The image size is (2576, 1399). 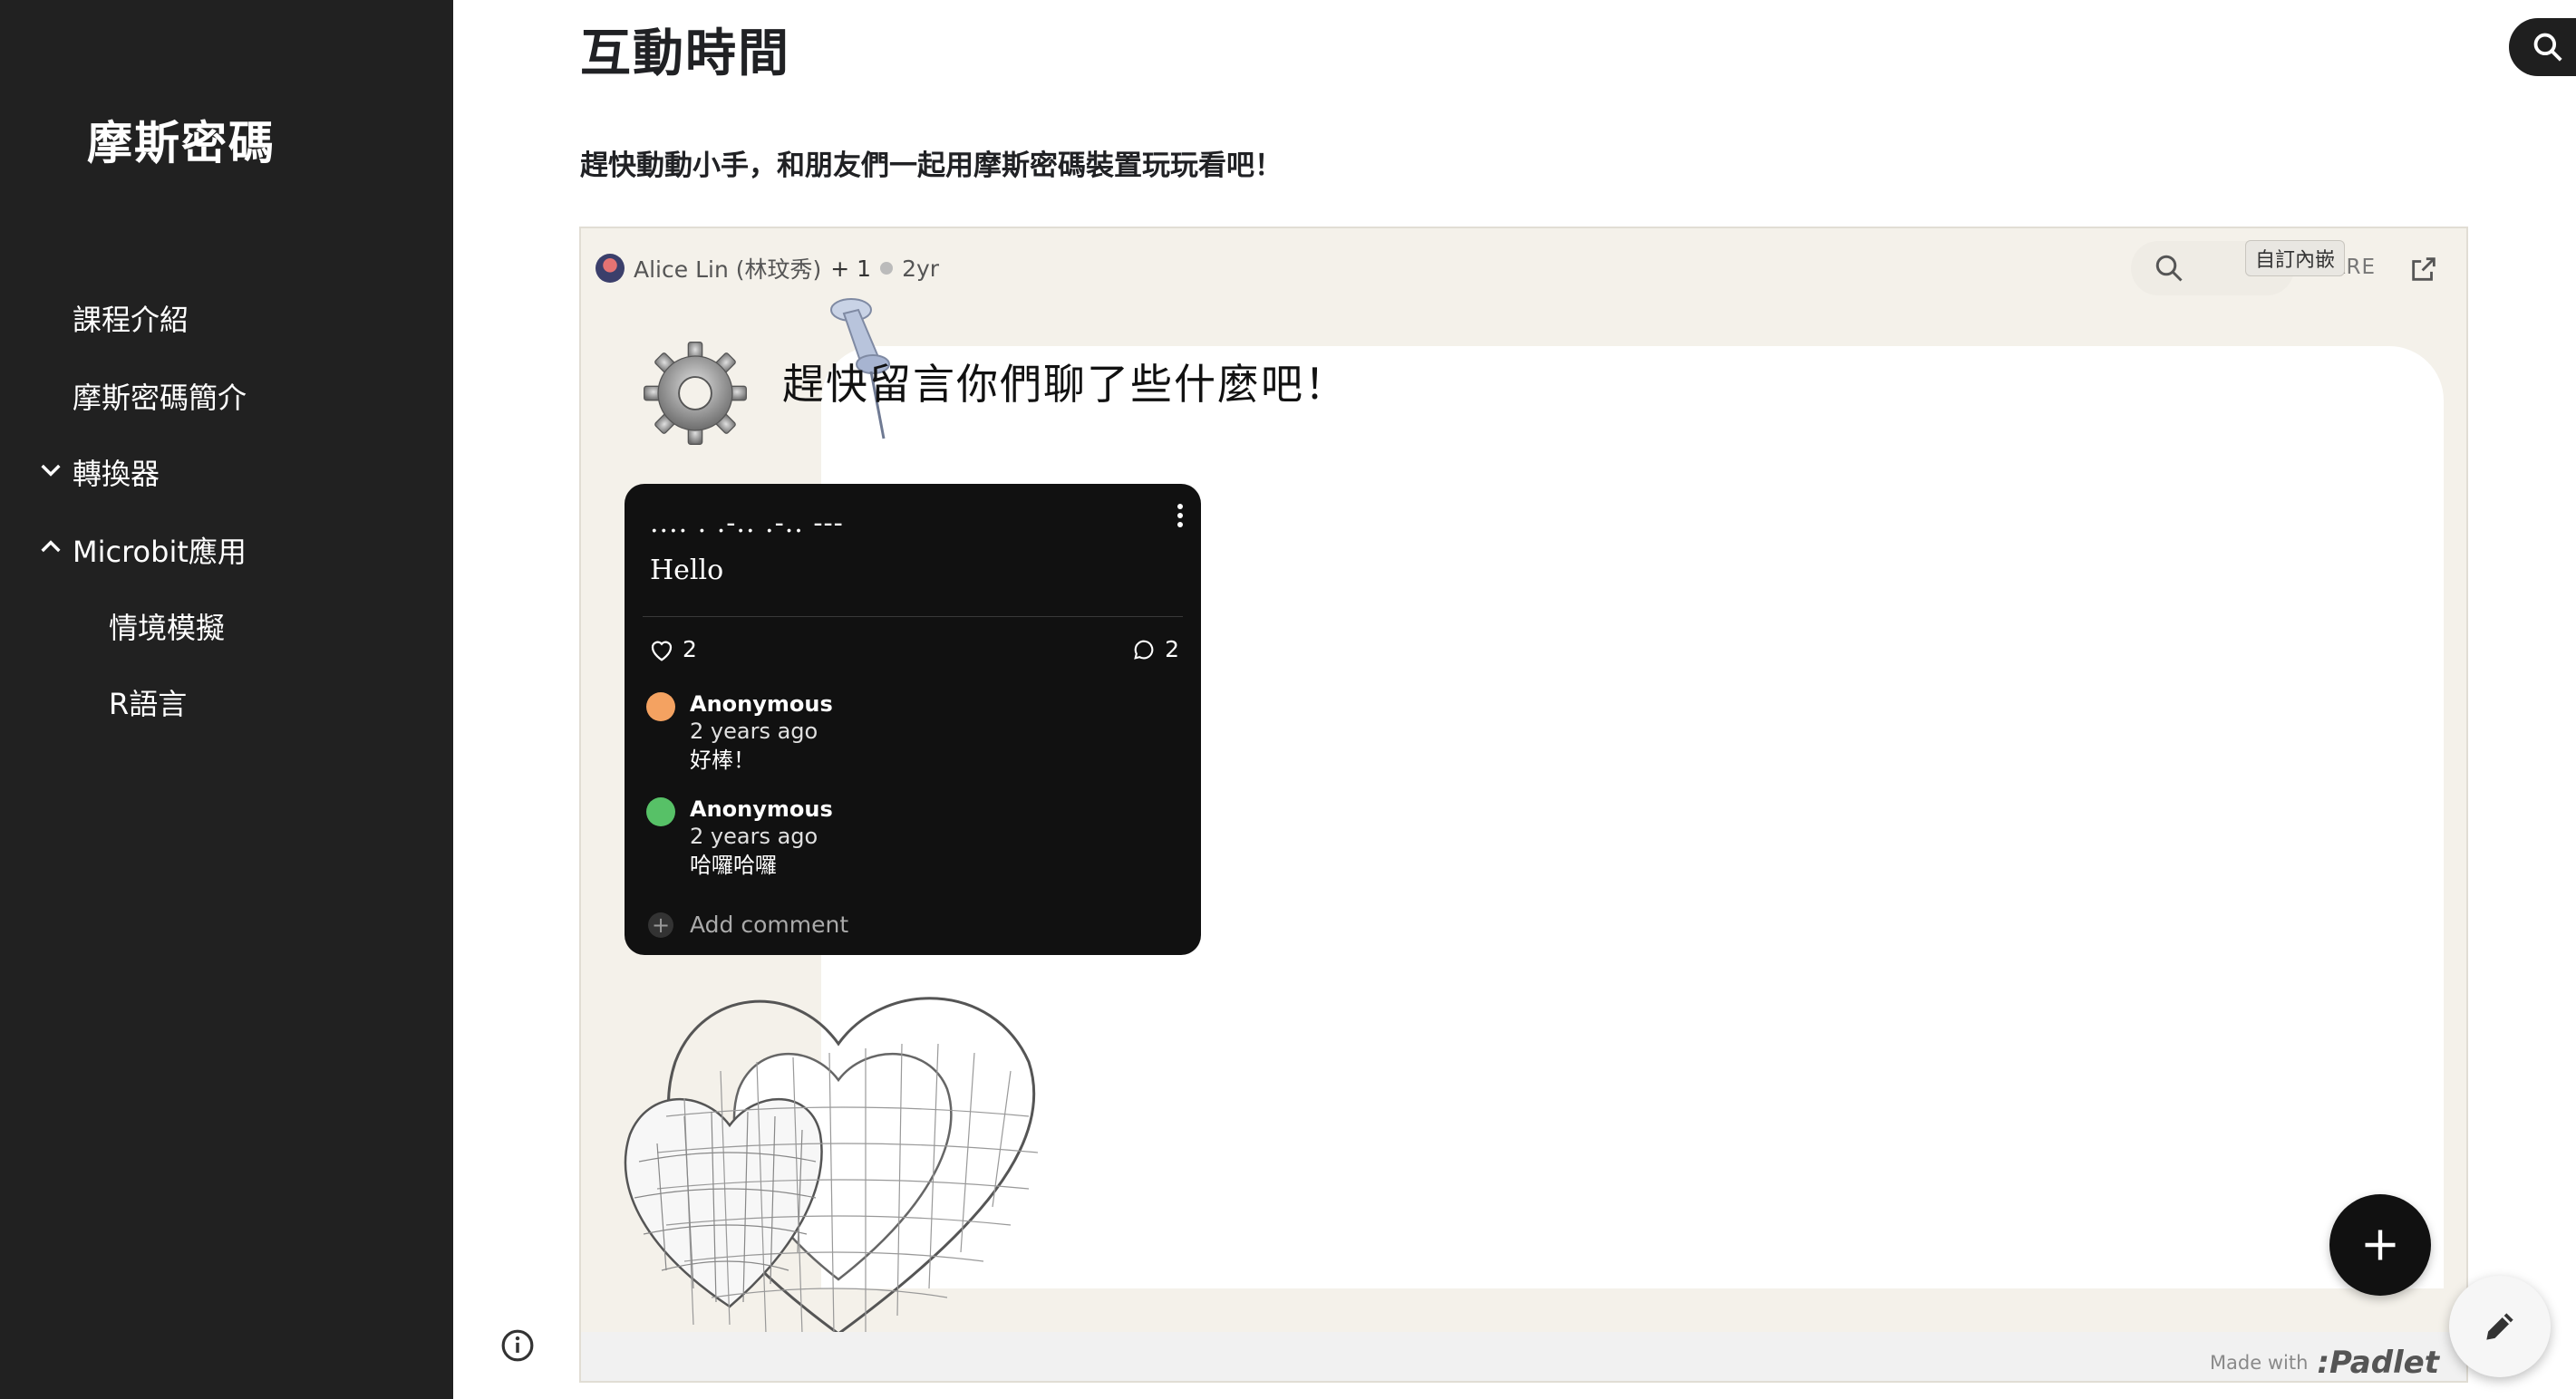 I want to click on external-link-icon, so click(x=2423, y=269).